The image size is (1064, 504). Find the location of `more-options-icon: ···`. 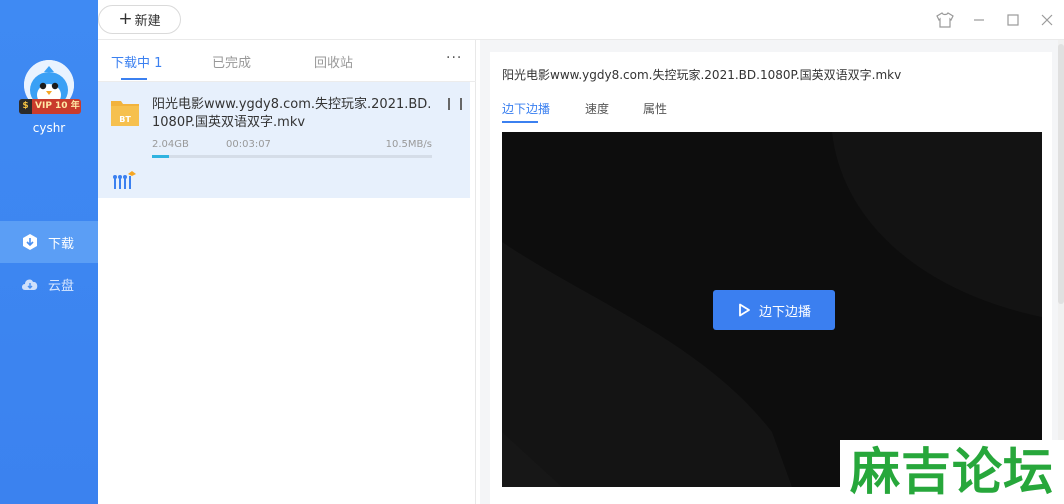

more-options-icon: ··· is located at coordinates (454, 58).